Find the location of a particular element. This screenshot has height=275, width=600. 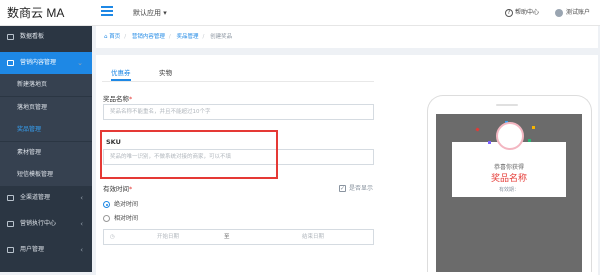

sidebar-item-label: 用户管理 is located at coordinates (32, 249).